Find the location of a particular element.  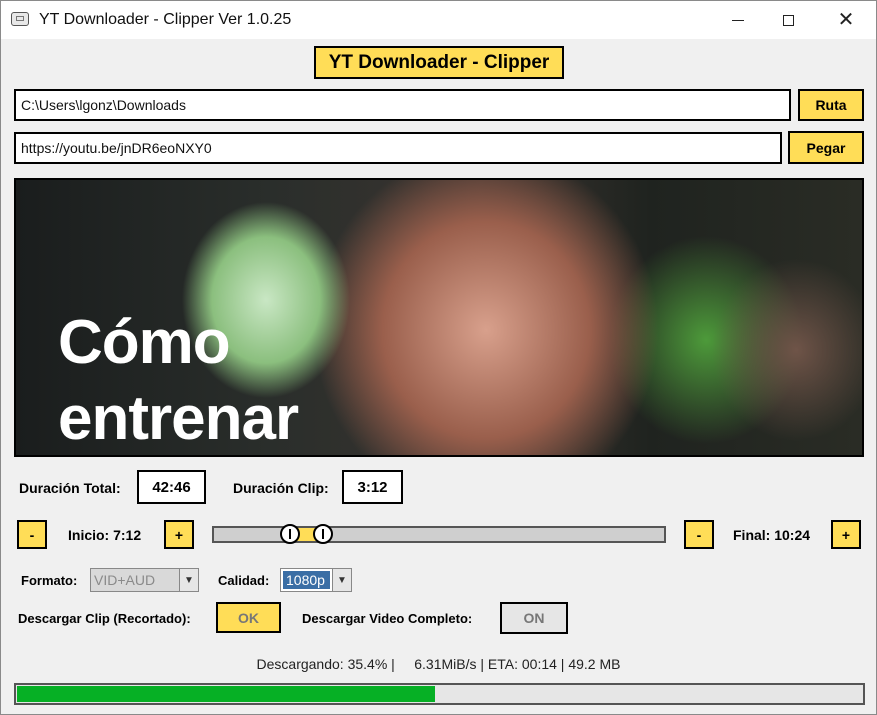

clip-duration-label: Duración Clip: is located at coordinates (281, 488).